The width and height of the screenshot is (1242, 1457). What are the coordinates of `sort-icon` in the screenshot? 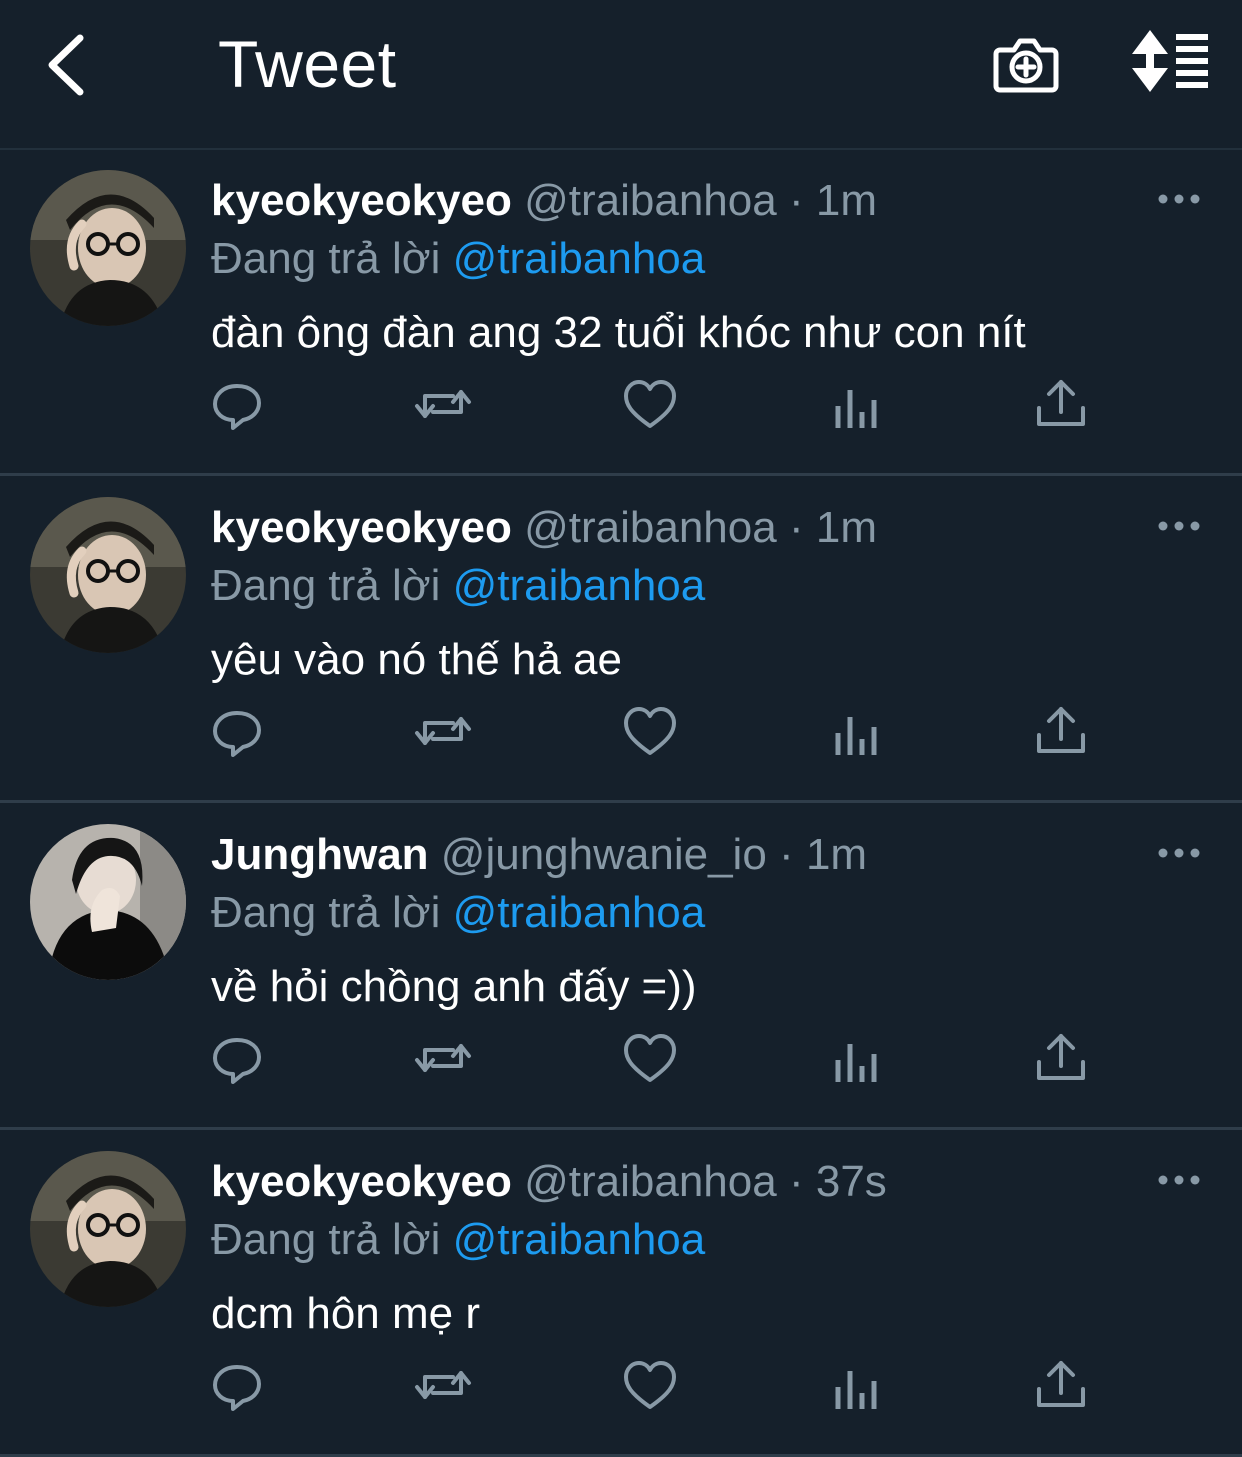 It's located at (1170, 61).